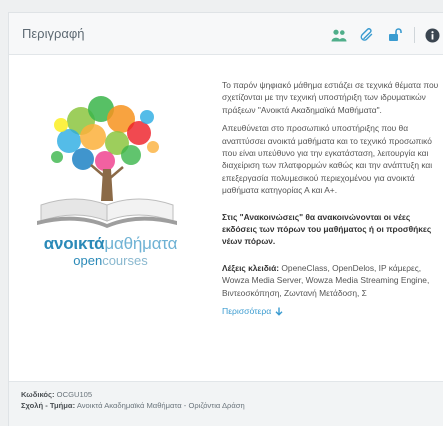 The width and height of the screenshot is (443, 426). Describe the element at coordinates (74, 394) in the screenshot. I see `course-code-value: OCGU105` at that location.